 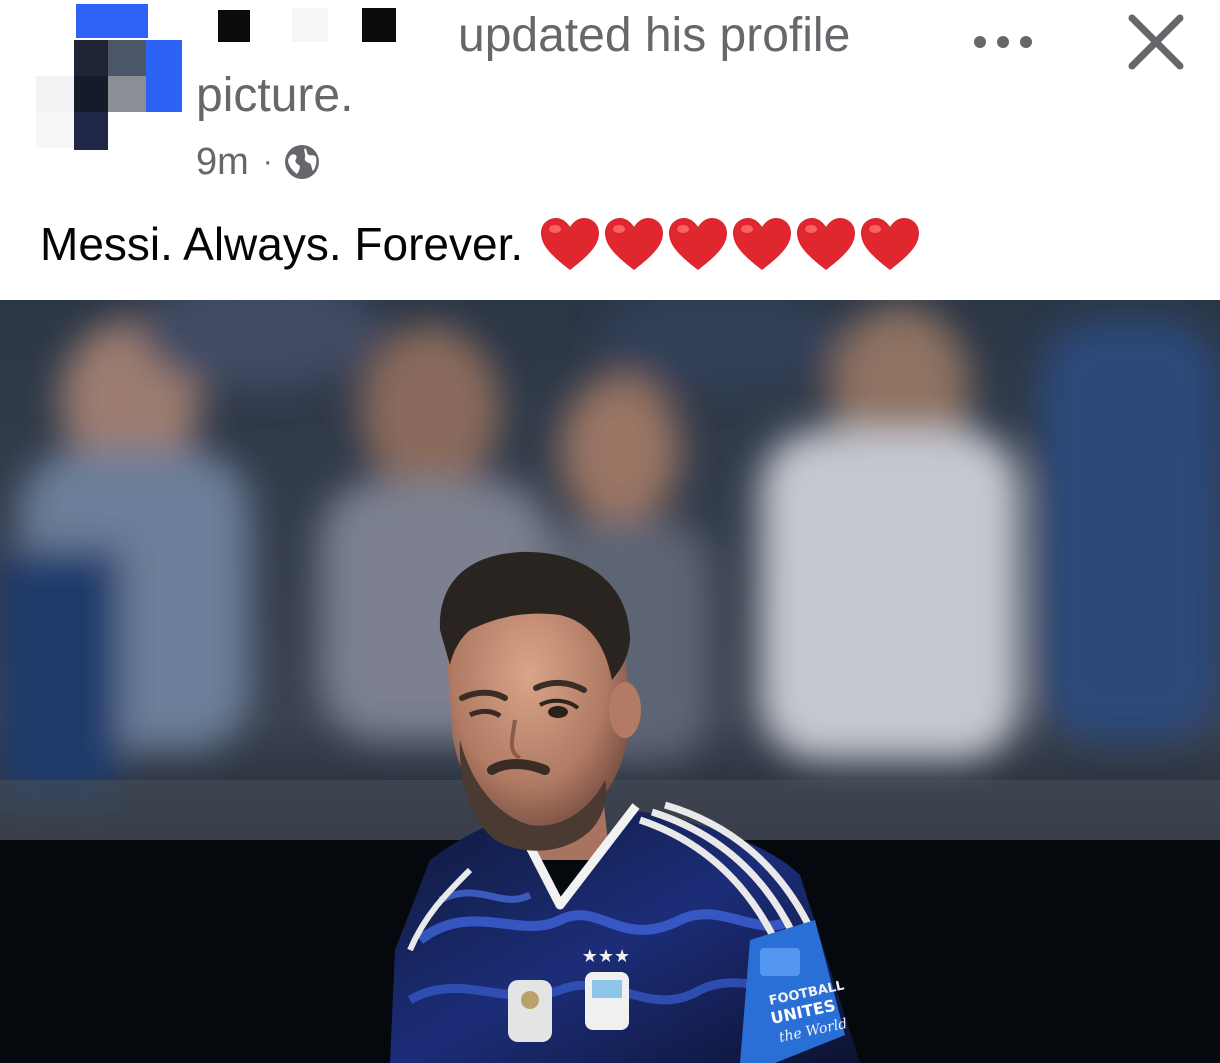 I want to click on avatar, so click(x=109, y=78).